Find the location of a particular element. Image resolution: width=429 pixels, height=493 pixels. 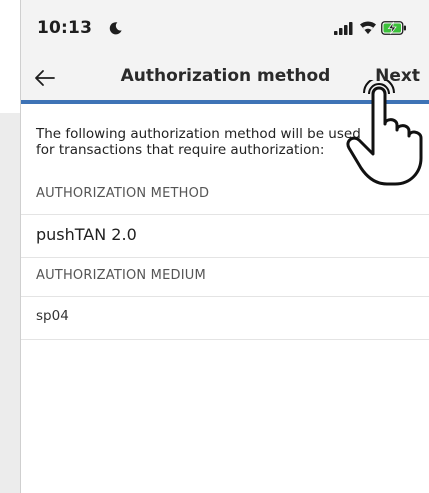

side-panel is located at coordinates (10, 303).